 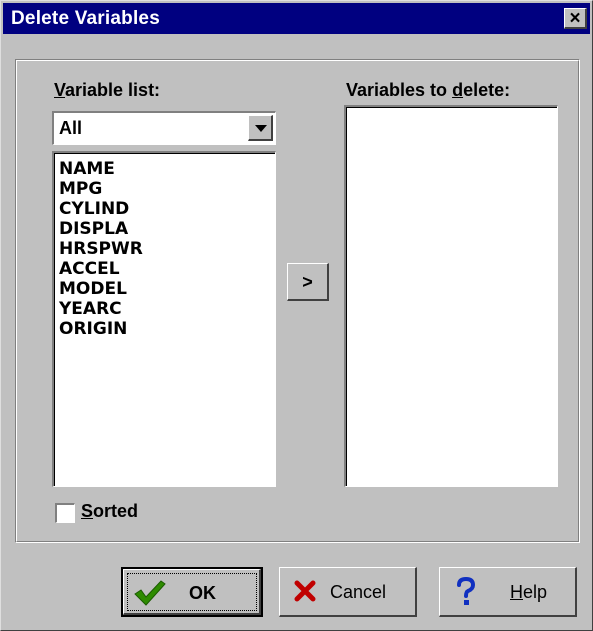 What do you see at coordinates (101, 189) in the screenshot?
I see `list-item: MPG` at bounding box center [101, 189].